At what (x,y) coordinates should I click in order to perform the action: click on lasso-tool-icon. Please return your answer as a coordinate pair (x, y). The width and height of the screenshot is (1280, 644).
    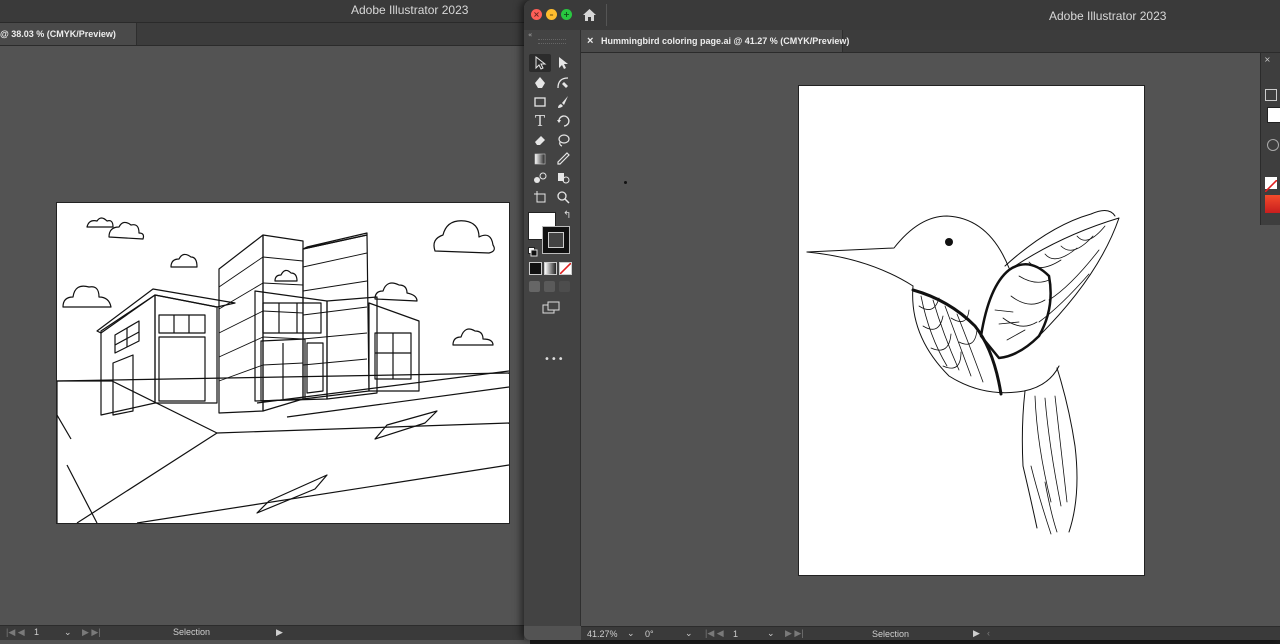
    Looking at the image, I should click on (563, 140).